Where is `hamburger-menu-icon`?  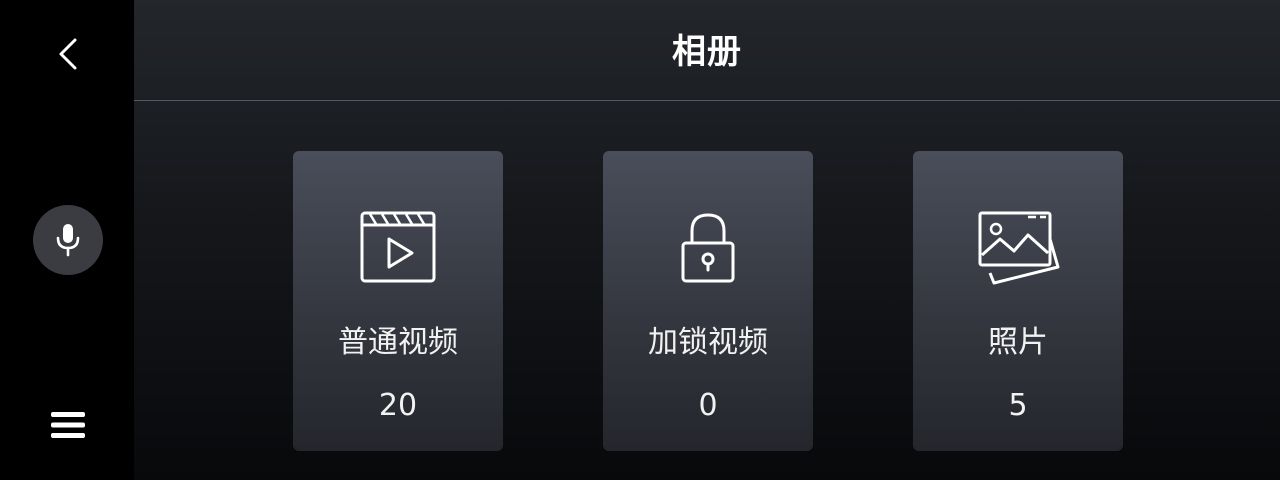
hamburger-menu-icon is located at coordinates (68, 425).